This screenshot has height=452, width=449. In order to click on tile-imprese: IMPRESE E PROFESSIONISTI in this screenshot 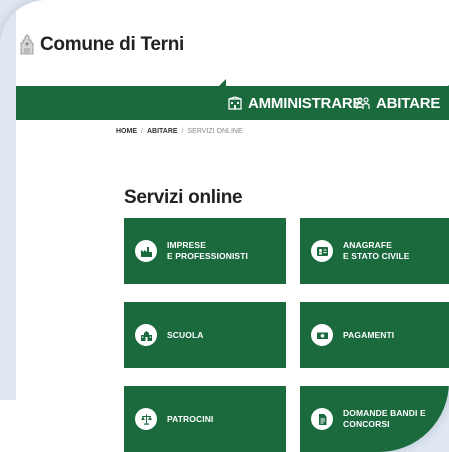, I will do `click(205, 251)`.